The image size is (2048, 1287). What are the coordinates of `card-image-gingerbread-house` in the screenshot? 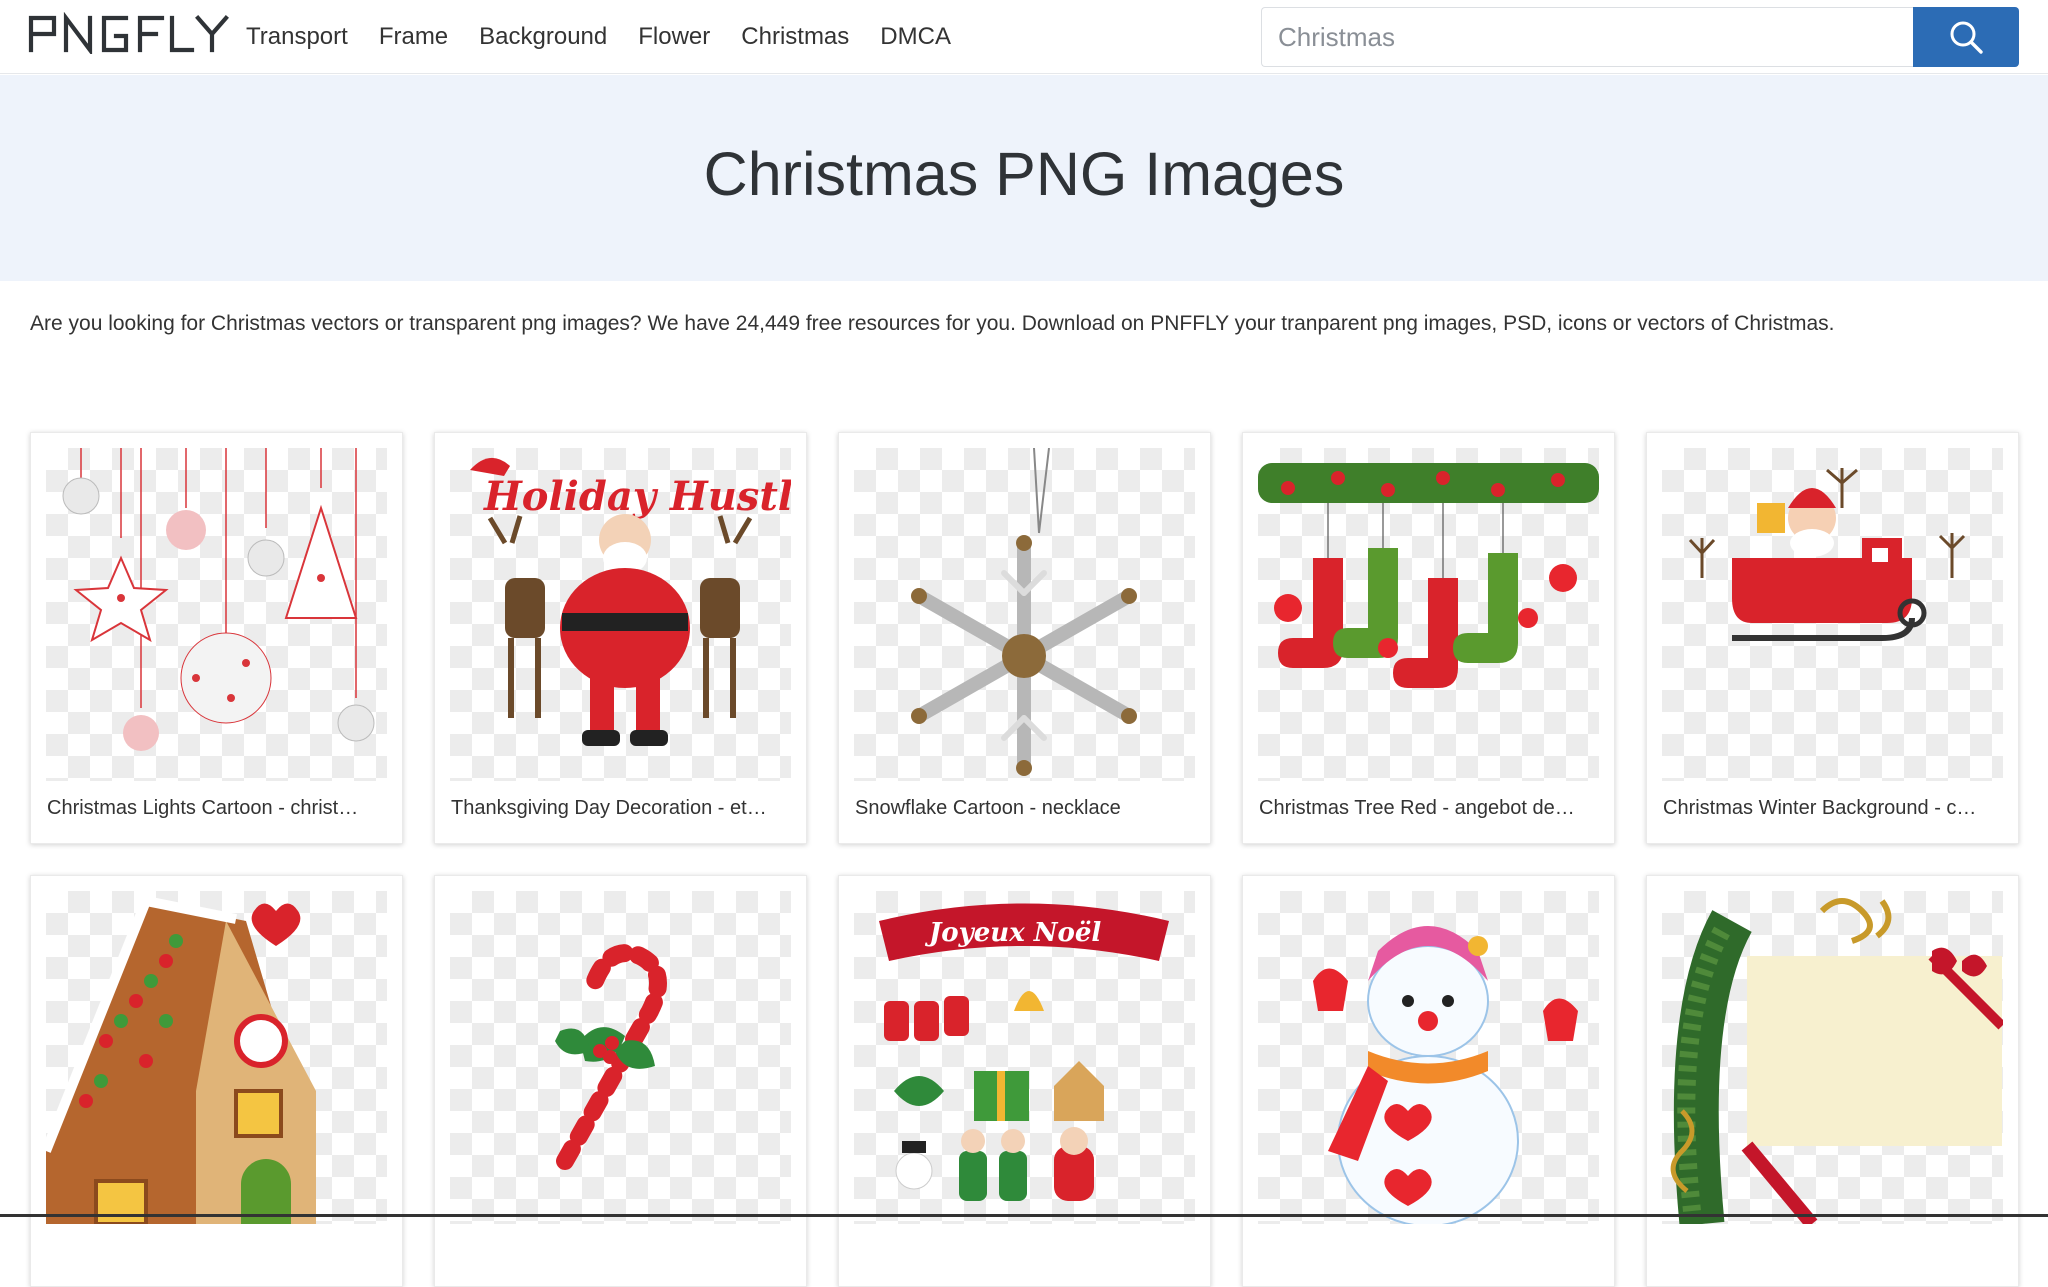 It's located at (216, 1057).